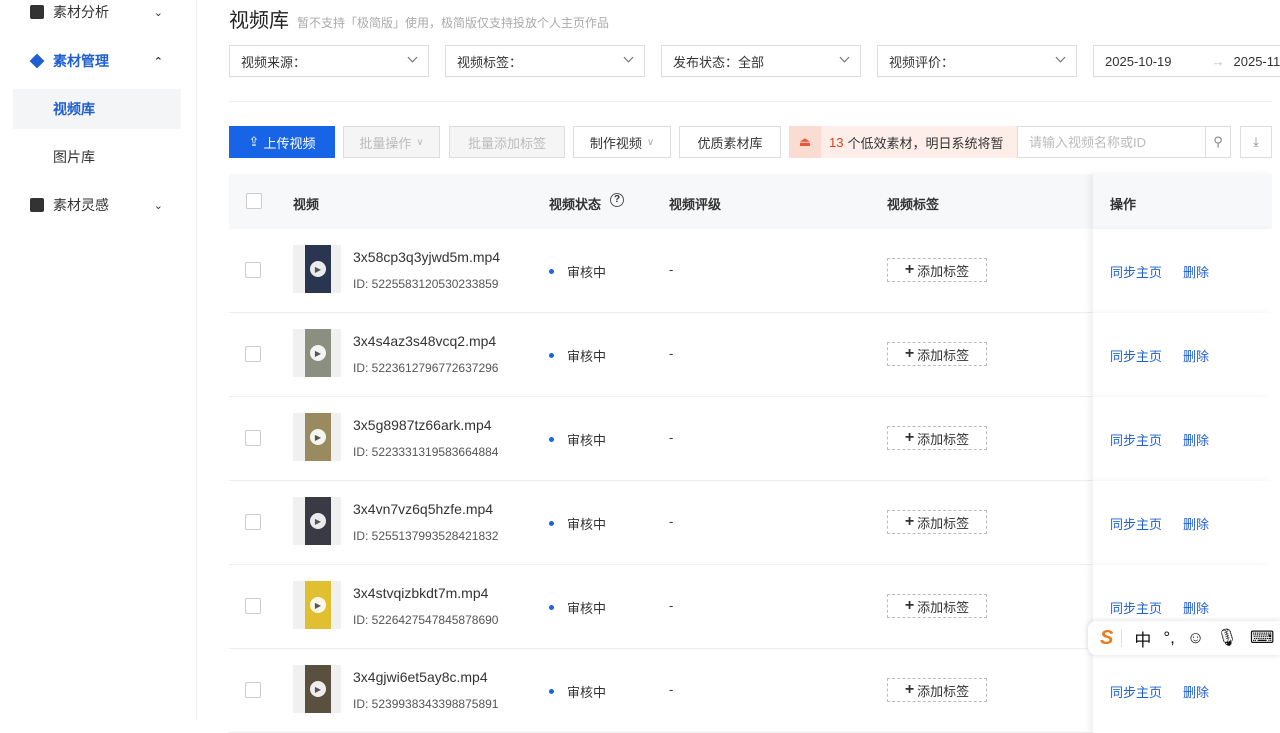 The width and height of the screenshot is (1280, 733). What do you see at coordinates (1184, 638) in the screenshot?
I see `ime-toolbar: S 中 °, ☺ 🎙 ⌨` at bounding box center [1184, 638].